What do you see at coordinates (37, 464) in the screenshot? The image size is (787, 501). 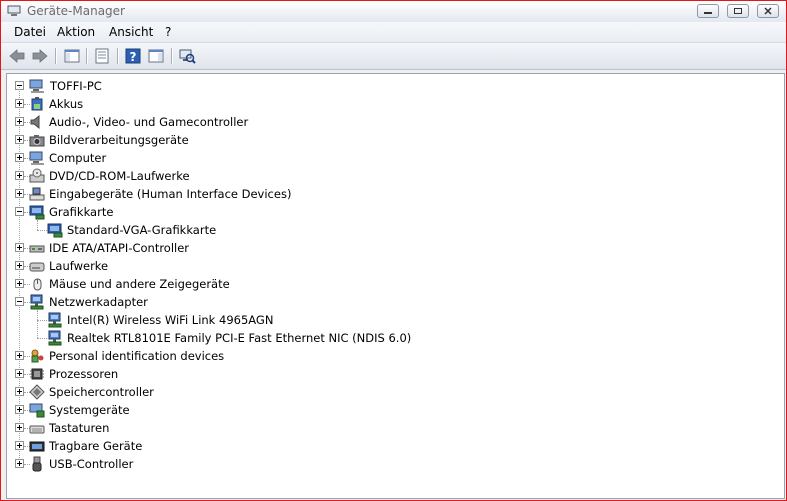 I see `usb-icon` at bounding box center [37, 464].